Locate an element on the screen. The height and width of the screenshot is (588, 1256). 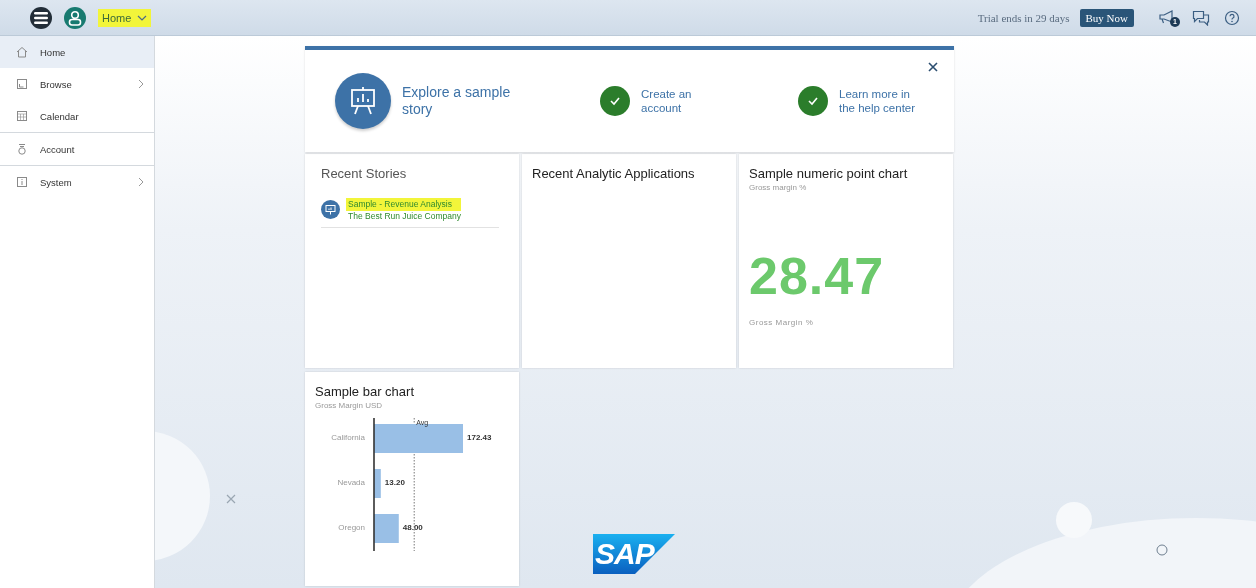
story-title: Sample - Revenue Analysis is located at coordinates (403, 204).